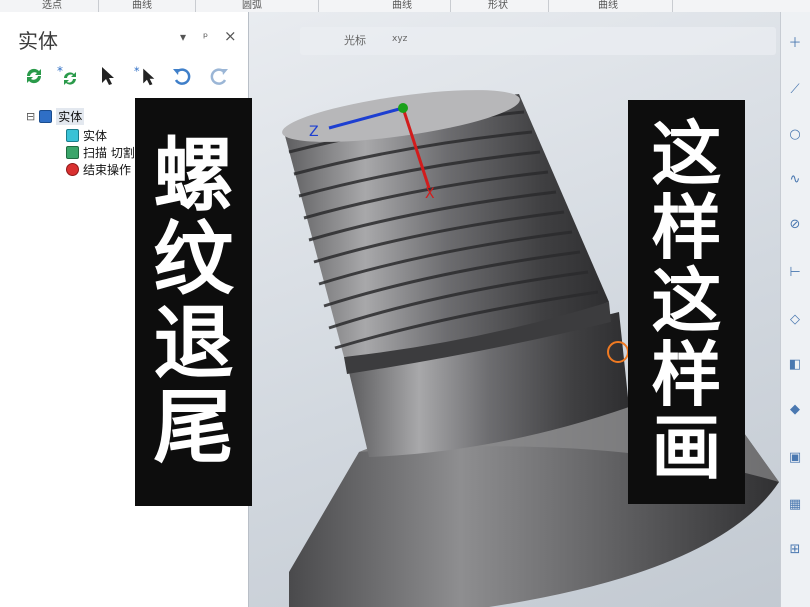  I want to click on close-icon: ×, so click(230, 36).